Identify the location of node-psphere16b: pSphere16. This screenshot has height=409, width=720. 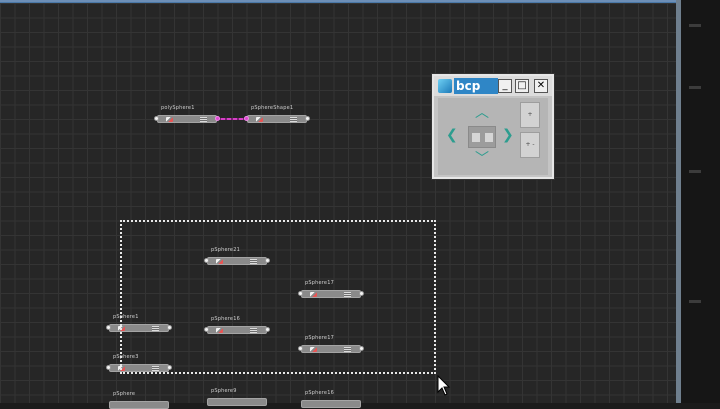
(331, 399).